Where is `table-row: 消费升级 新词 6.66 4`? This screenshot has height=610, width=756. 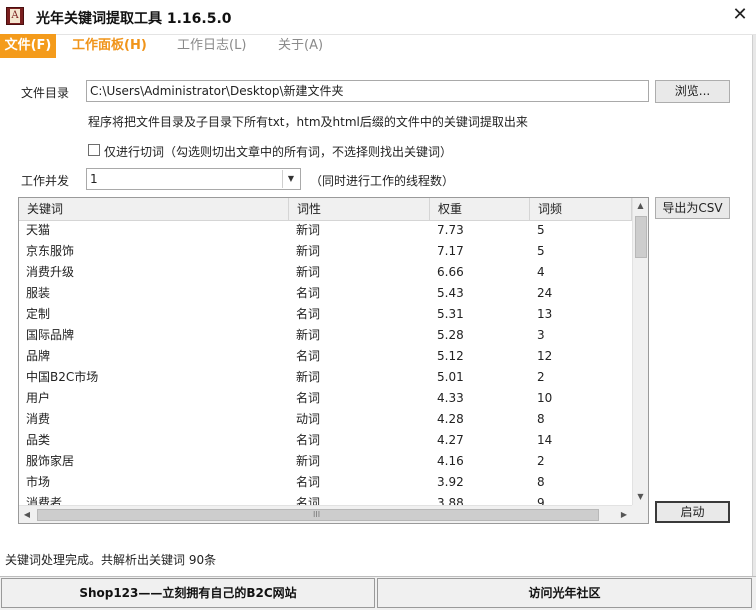 table-row: 消费升级 新词 6.66 4 is located at coordinates (325, 272).